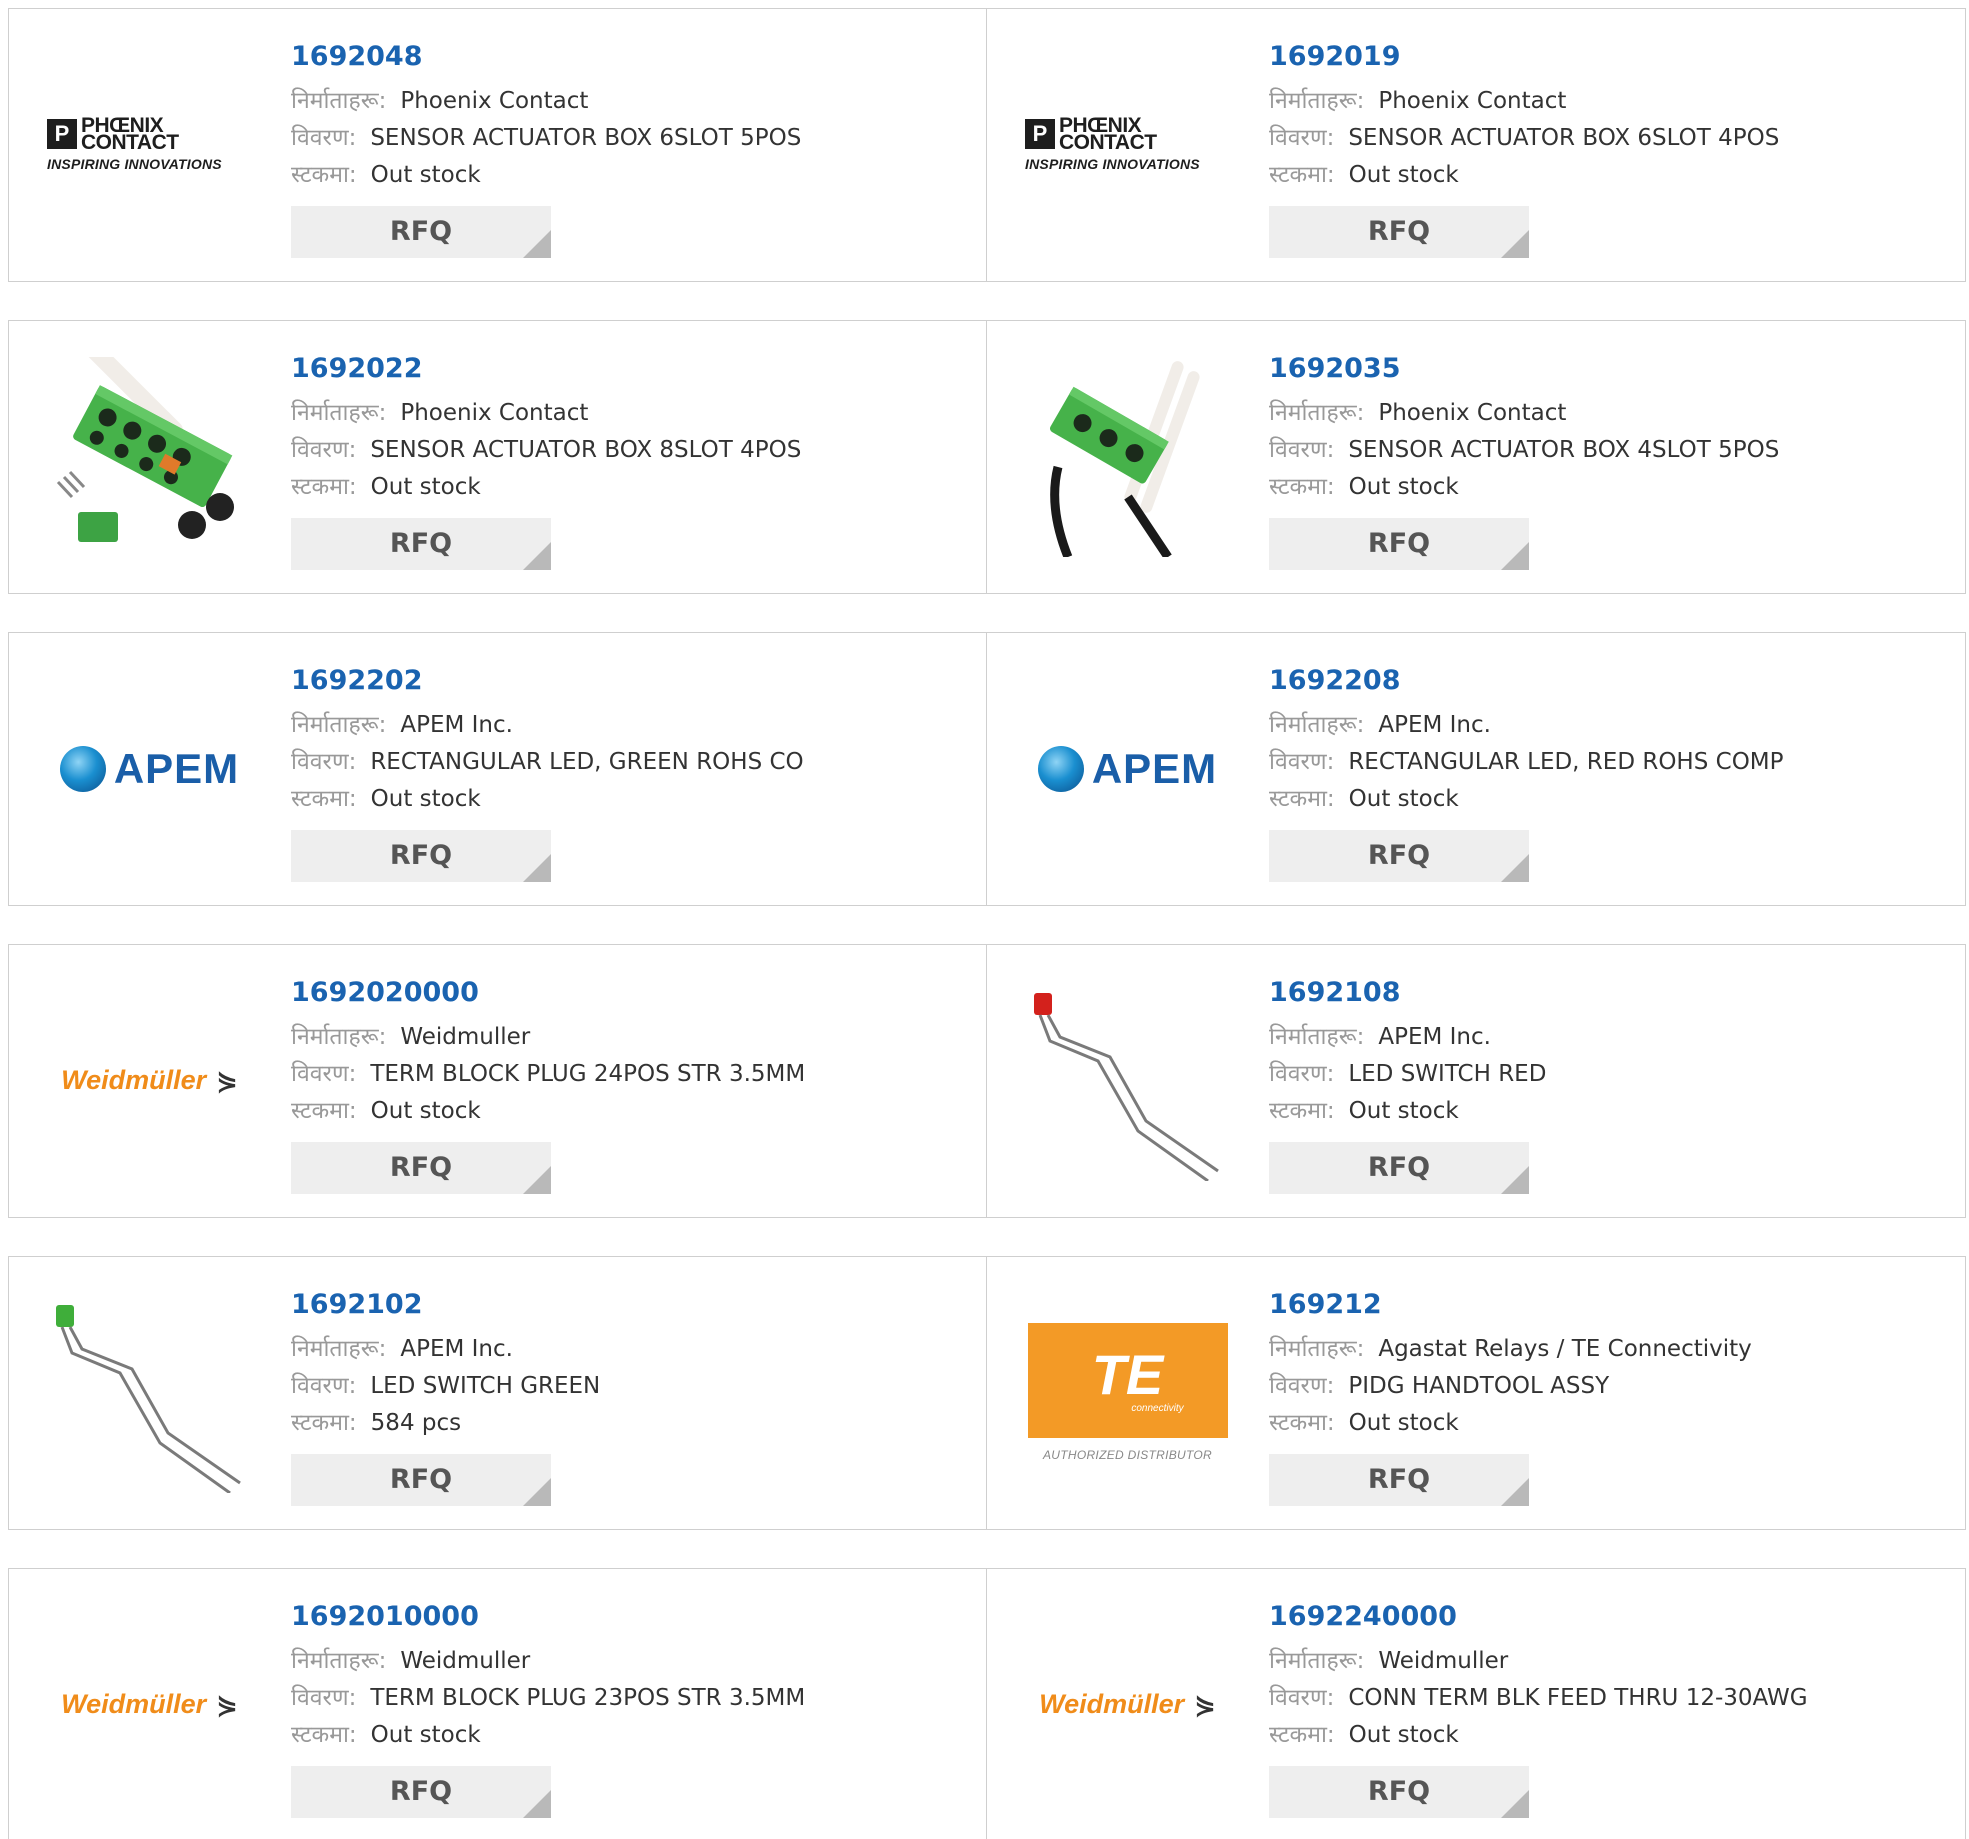 The image size is (1969, 1839). Describe the element at coordinates (546, 450) in the screenshot. I see `description-field: विवरण: SENSOR ACTUATOR BOX 8SLOT 4POS` at that location.